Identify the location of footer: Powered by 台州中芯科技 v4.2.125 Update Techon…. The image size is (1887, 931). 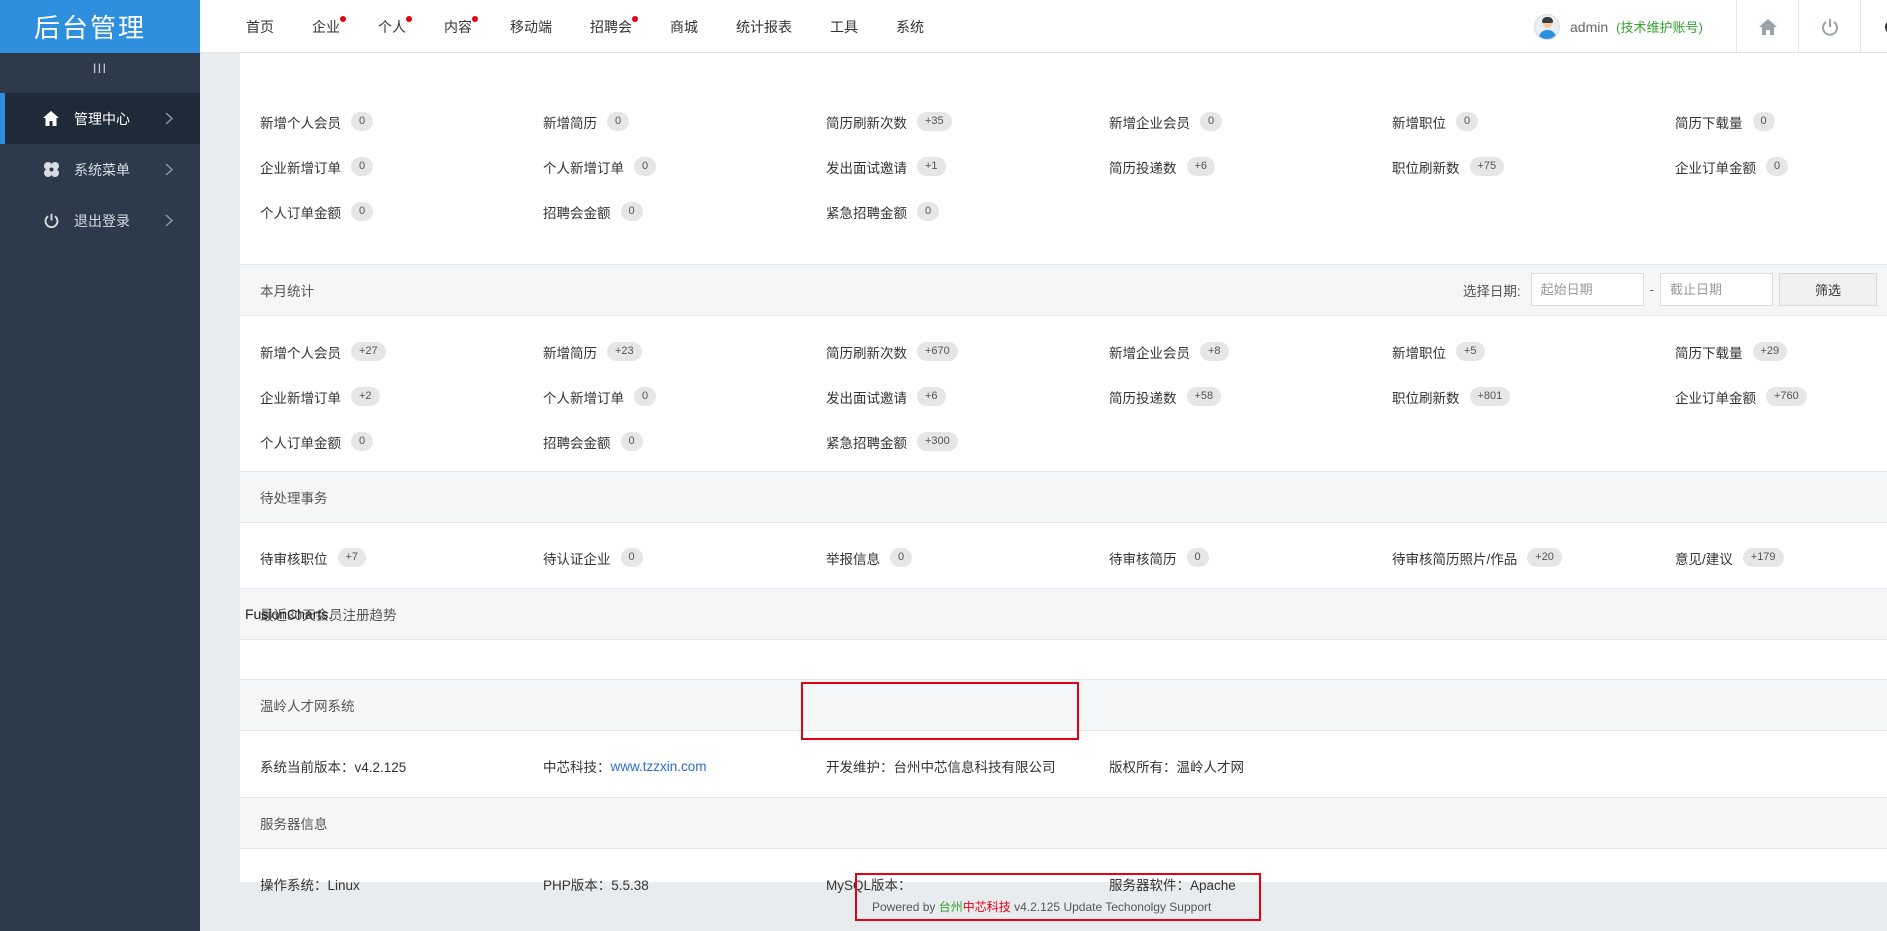
(1042, 907).